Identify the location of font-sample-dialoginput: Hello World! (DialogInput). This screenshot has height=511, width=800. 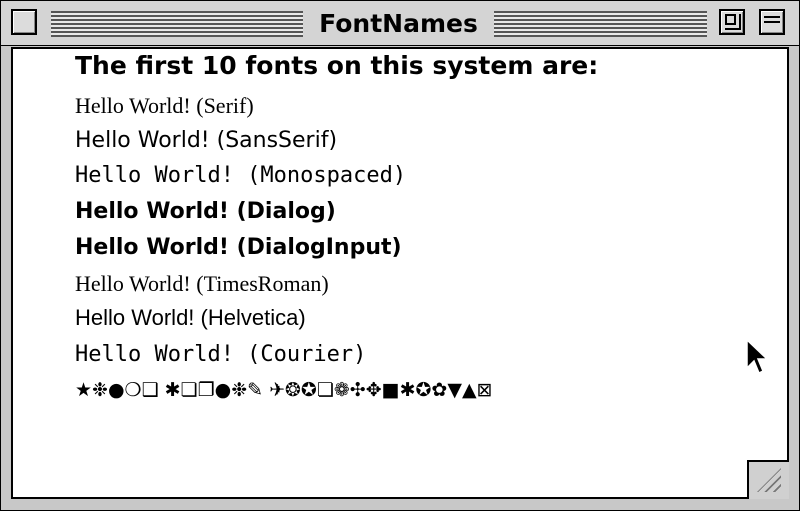
(238, 247).